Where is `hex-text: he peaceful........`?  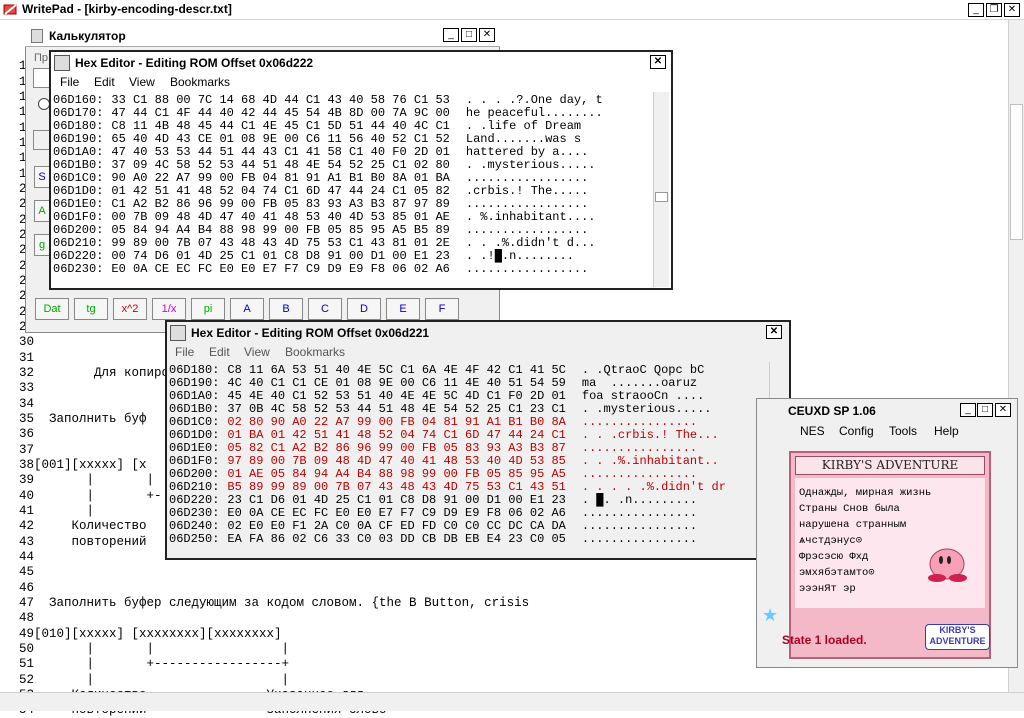
hex-text: he peaceful........ is located at coordinates (534, 113).